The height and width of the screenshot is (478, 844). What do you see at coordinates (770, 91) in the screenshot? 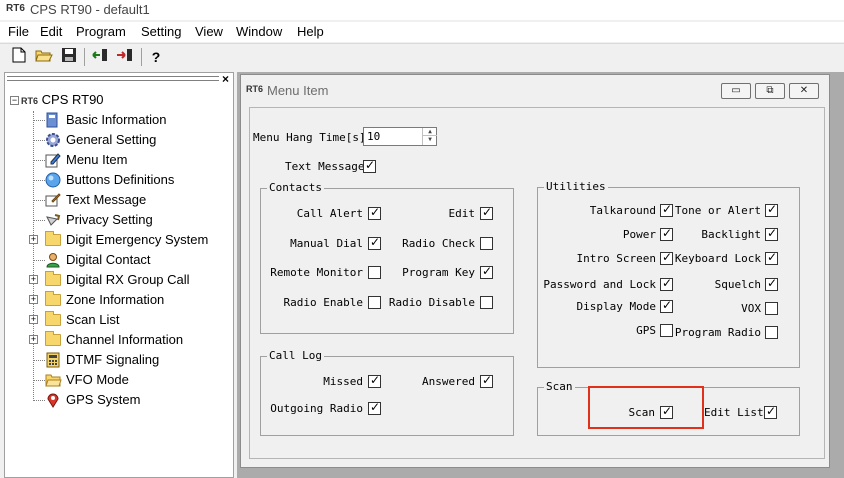
I see `restore-button: ⧉` at bounding box center [770, 91].